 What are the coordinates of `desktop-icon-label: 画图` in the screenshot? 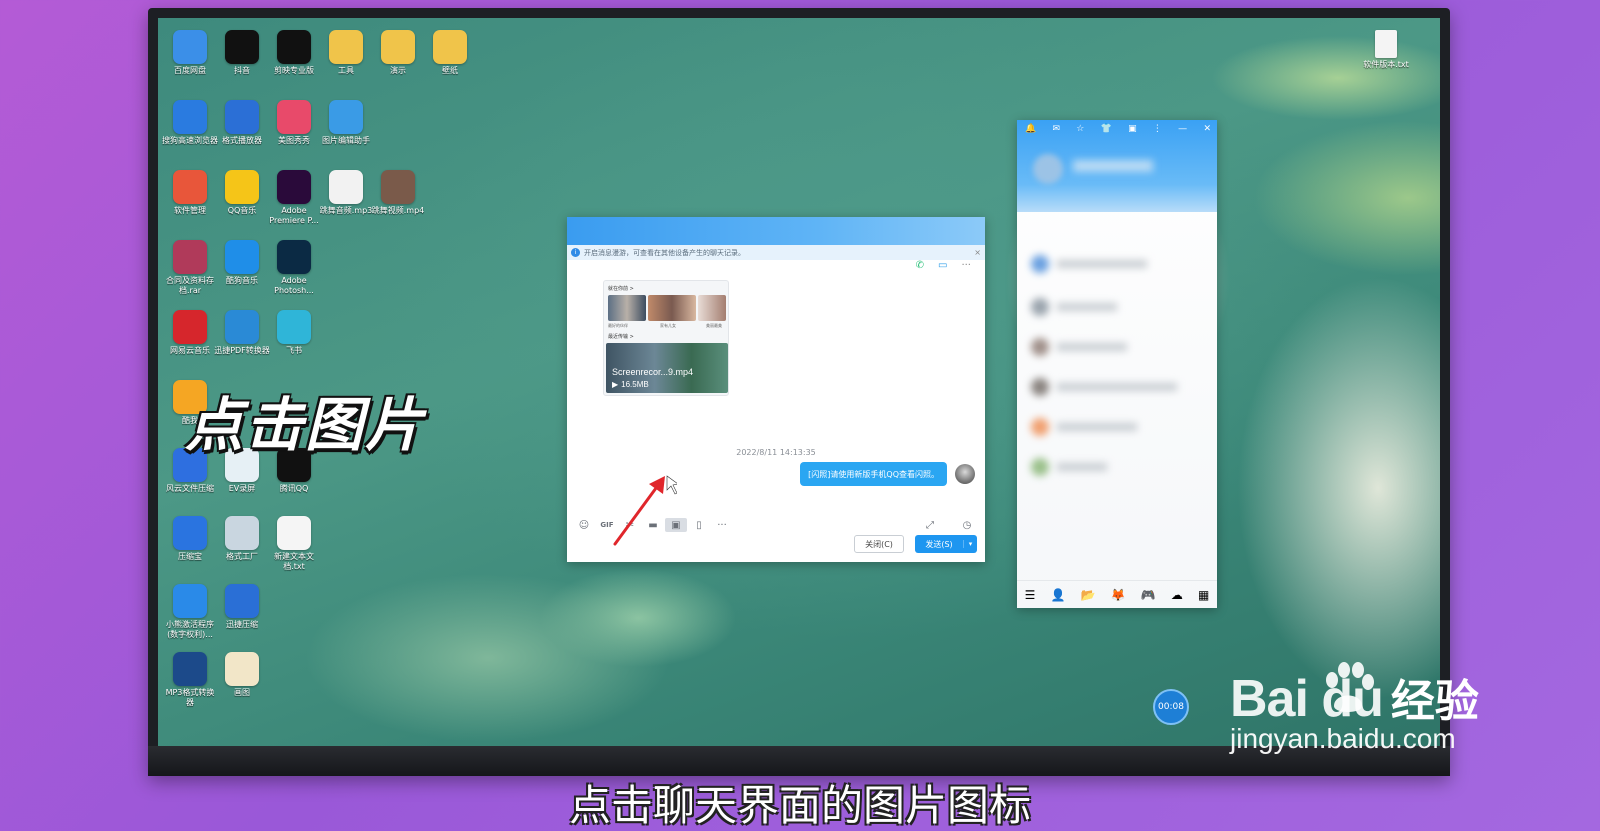 It's located at (242, 692).